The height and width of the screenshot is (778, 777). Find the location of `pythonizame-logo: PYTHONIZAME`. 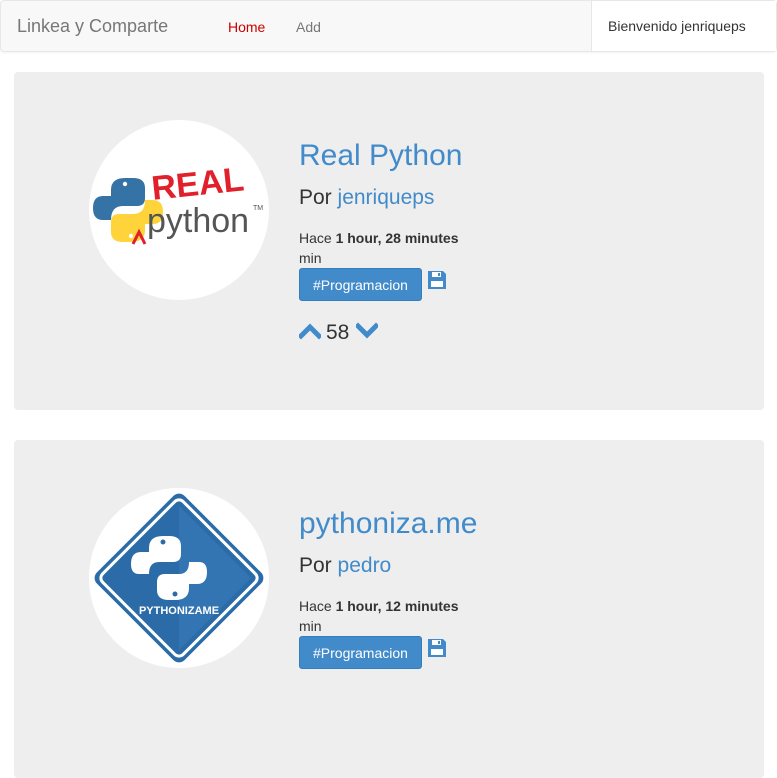

pythonizame-logo: PYTHONIZAME is located at coordinates (179, 578).